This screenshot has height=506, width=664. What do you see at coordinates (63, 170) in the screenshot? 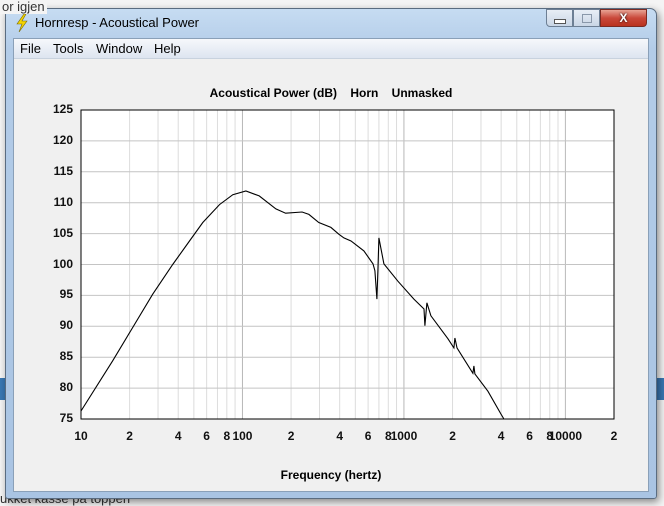
I see `y-tick-label: 115` at bounding box center [63, 170].